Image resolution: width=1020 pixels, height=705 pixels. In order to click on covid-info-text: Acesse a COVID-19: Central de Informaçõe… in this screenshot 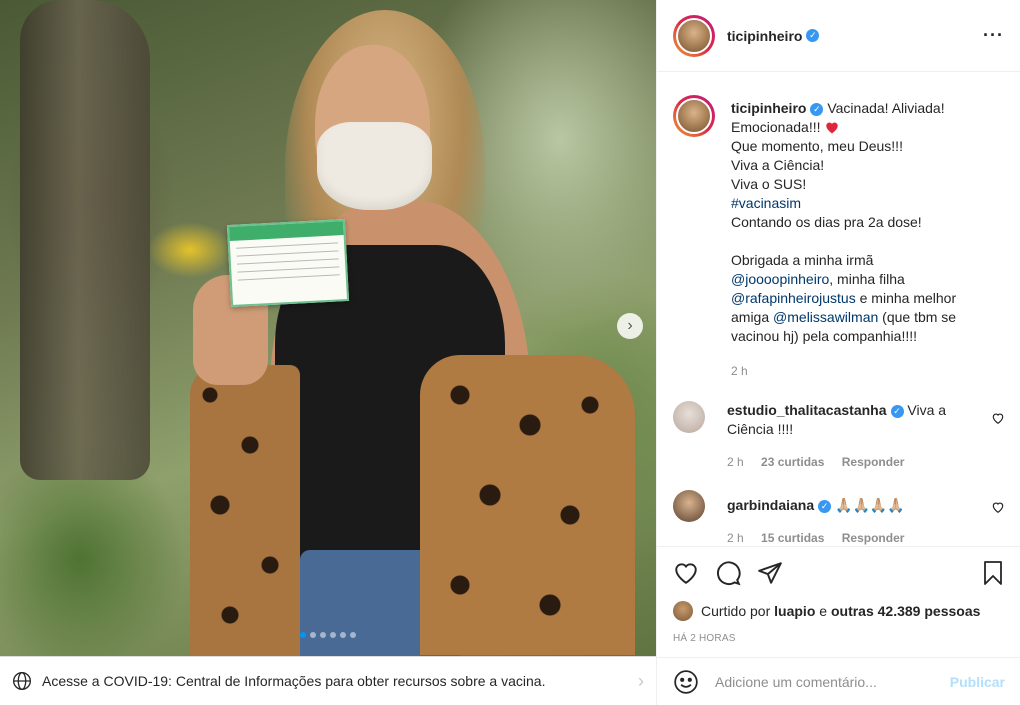, I will do `click(294, 681)`.